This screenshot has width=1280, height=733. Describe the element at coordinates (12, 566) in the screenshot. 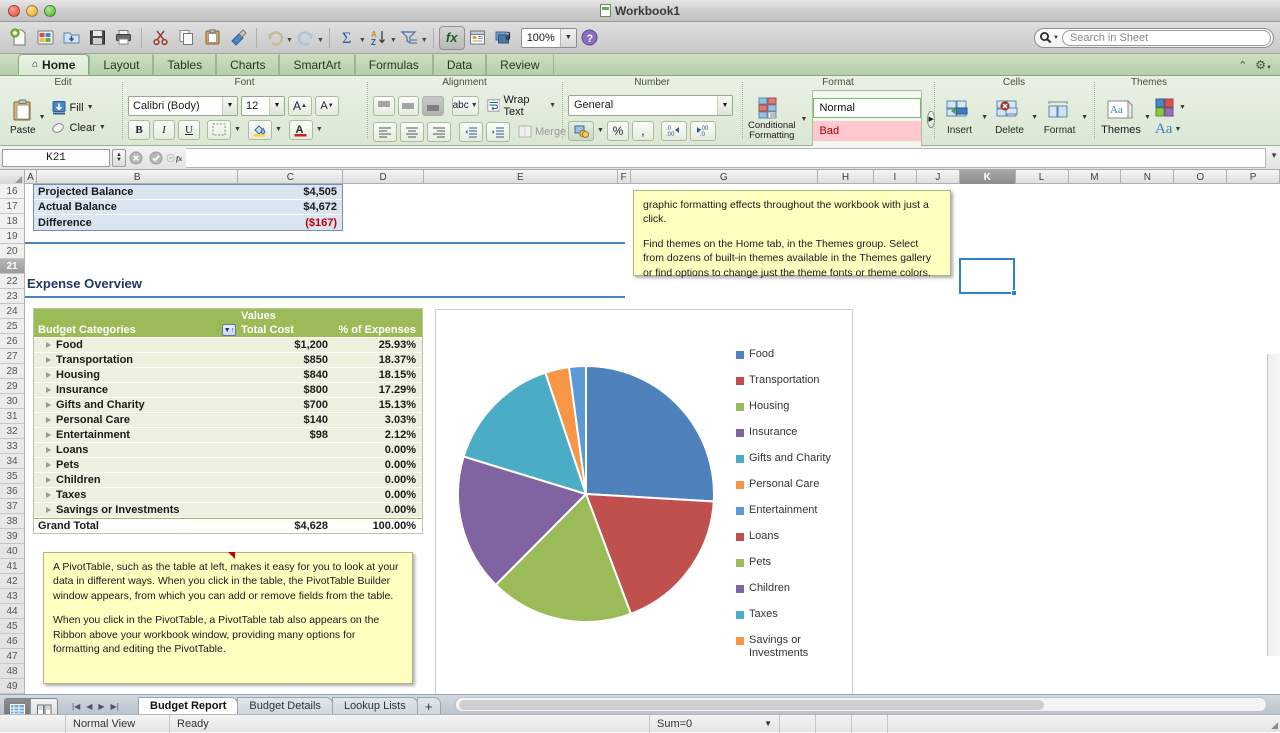

I see `row-header-41: 41` at that location.